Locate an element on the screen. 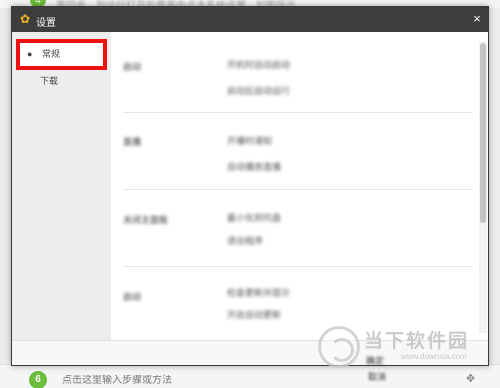 The height and width of the screenshot is (388, 500). settings-section: 启动 开机时自动启动 启动后自动运行 is located at coordinates (298, 75).